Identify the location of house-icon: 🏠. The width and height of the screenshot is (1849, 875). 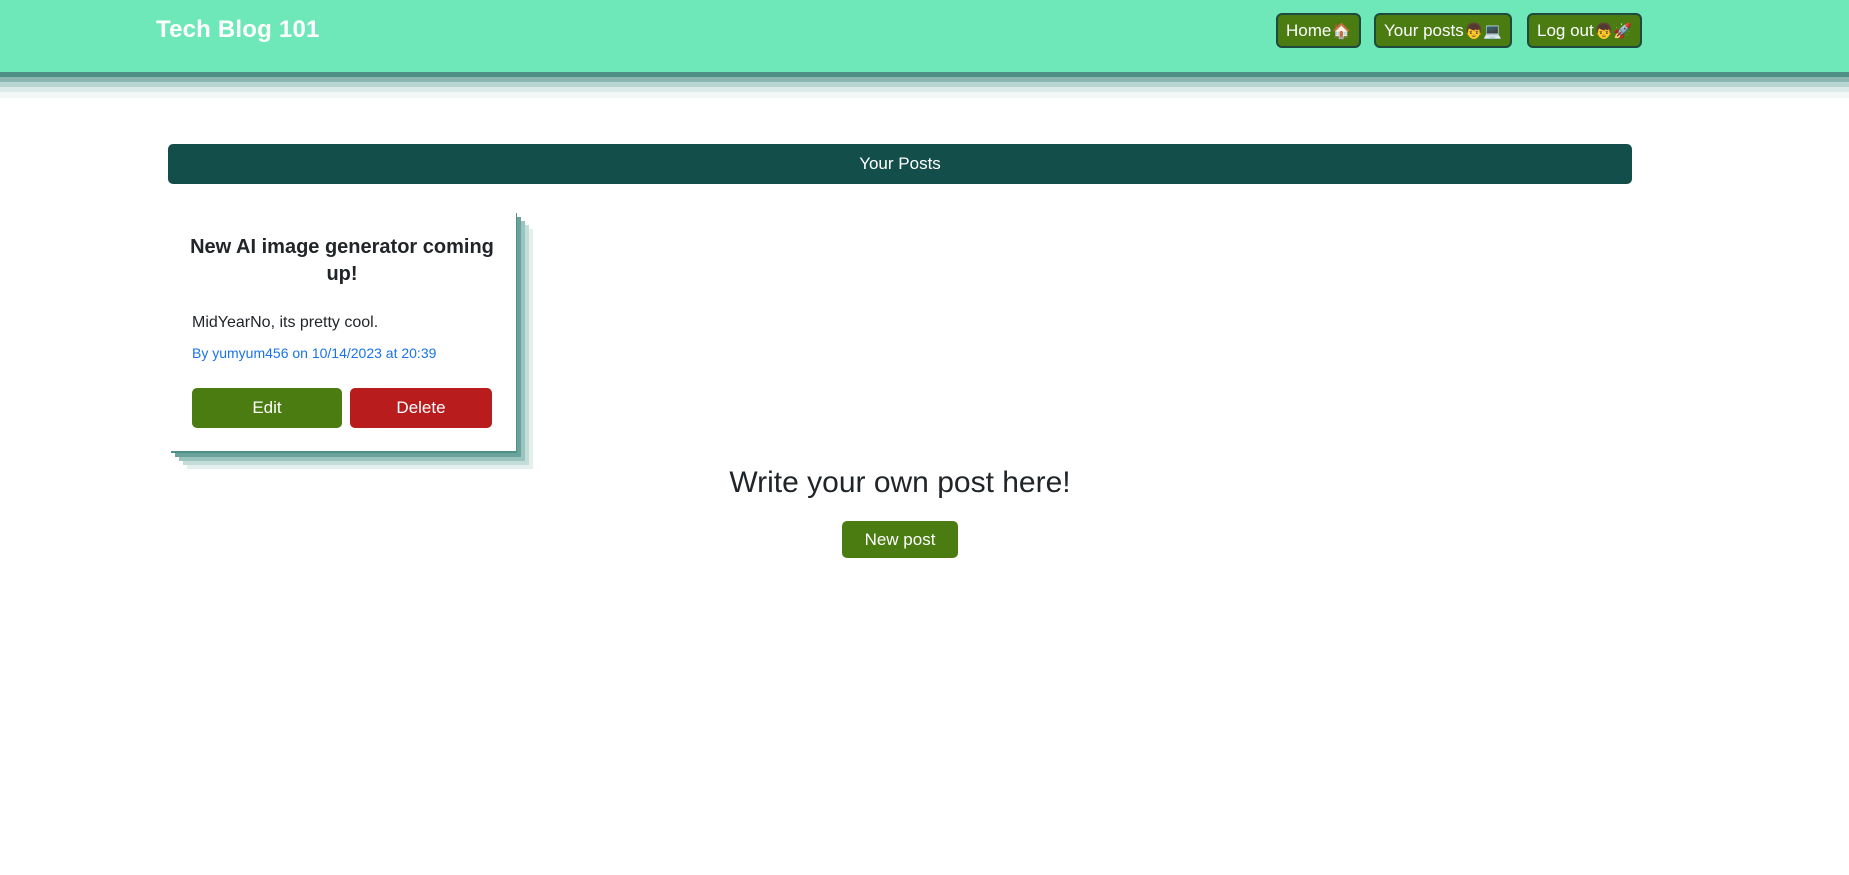
(1342, 31).